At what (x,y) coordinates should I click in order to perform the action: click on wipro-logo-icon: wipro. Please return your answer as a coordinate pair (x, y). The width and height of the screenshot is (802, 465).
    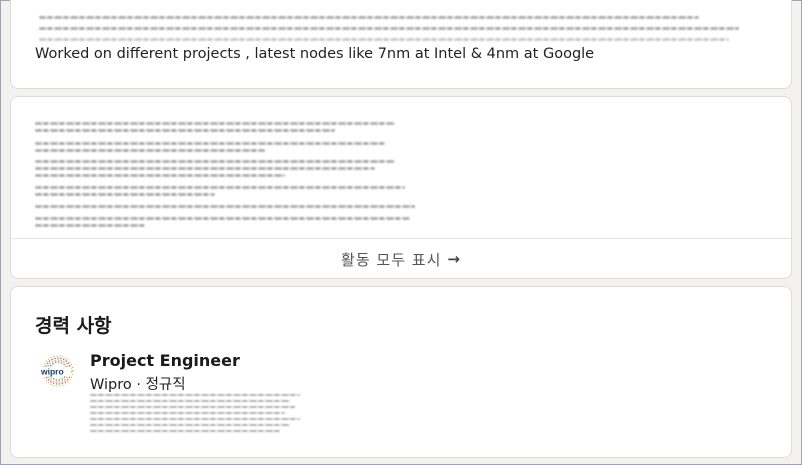
    Looking at the image, I should click on (57, 371).